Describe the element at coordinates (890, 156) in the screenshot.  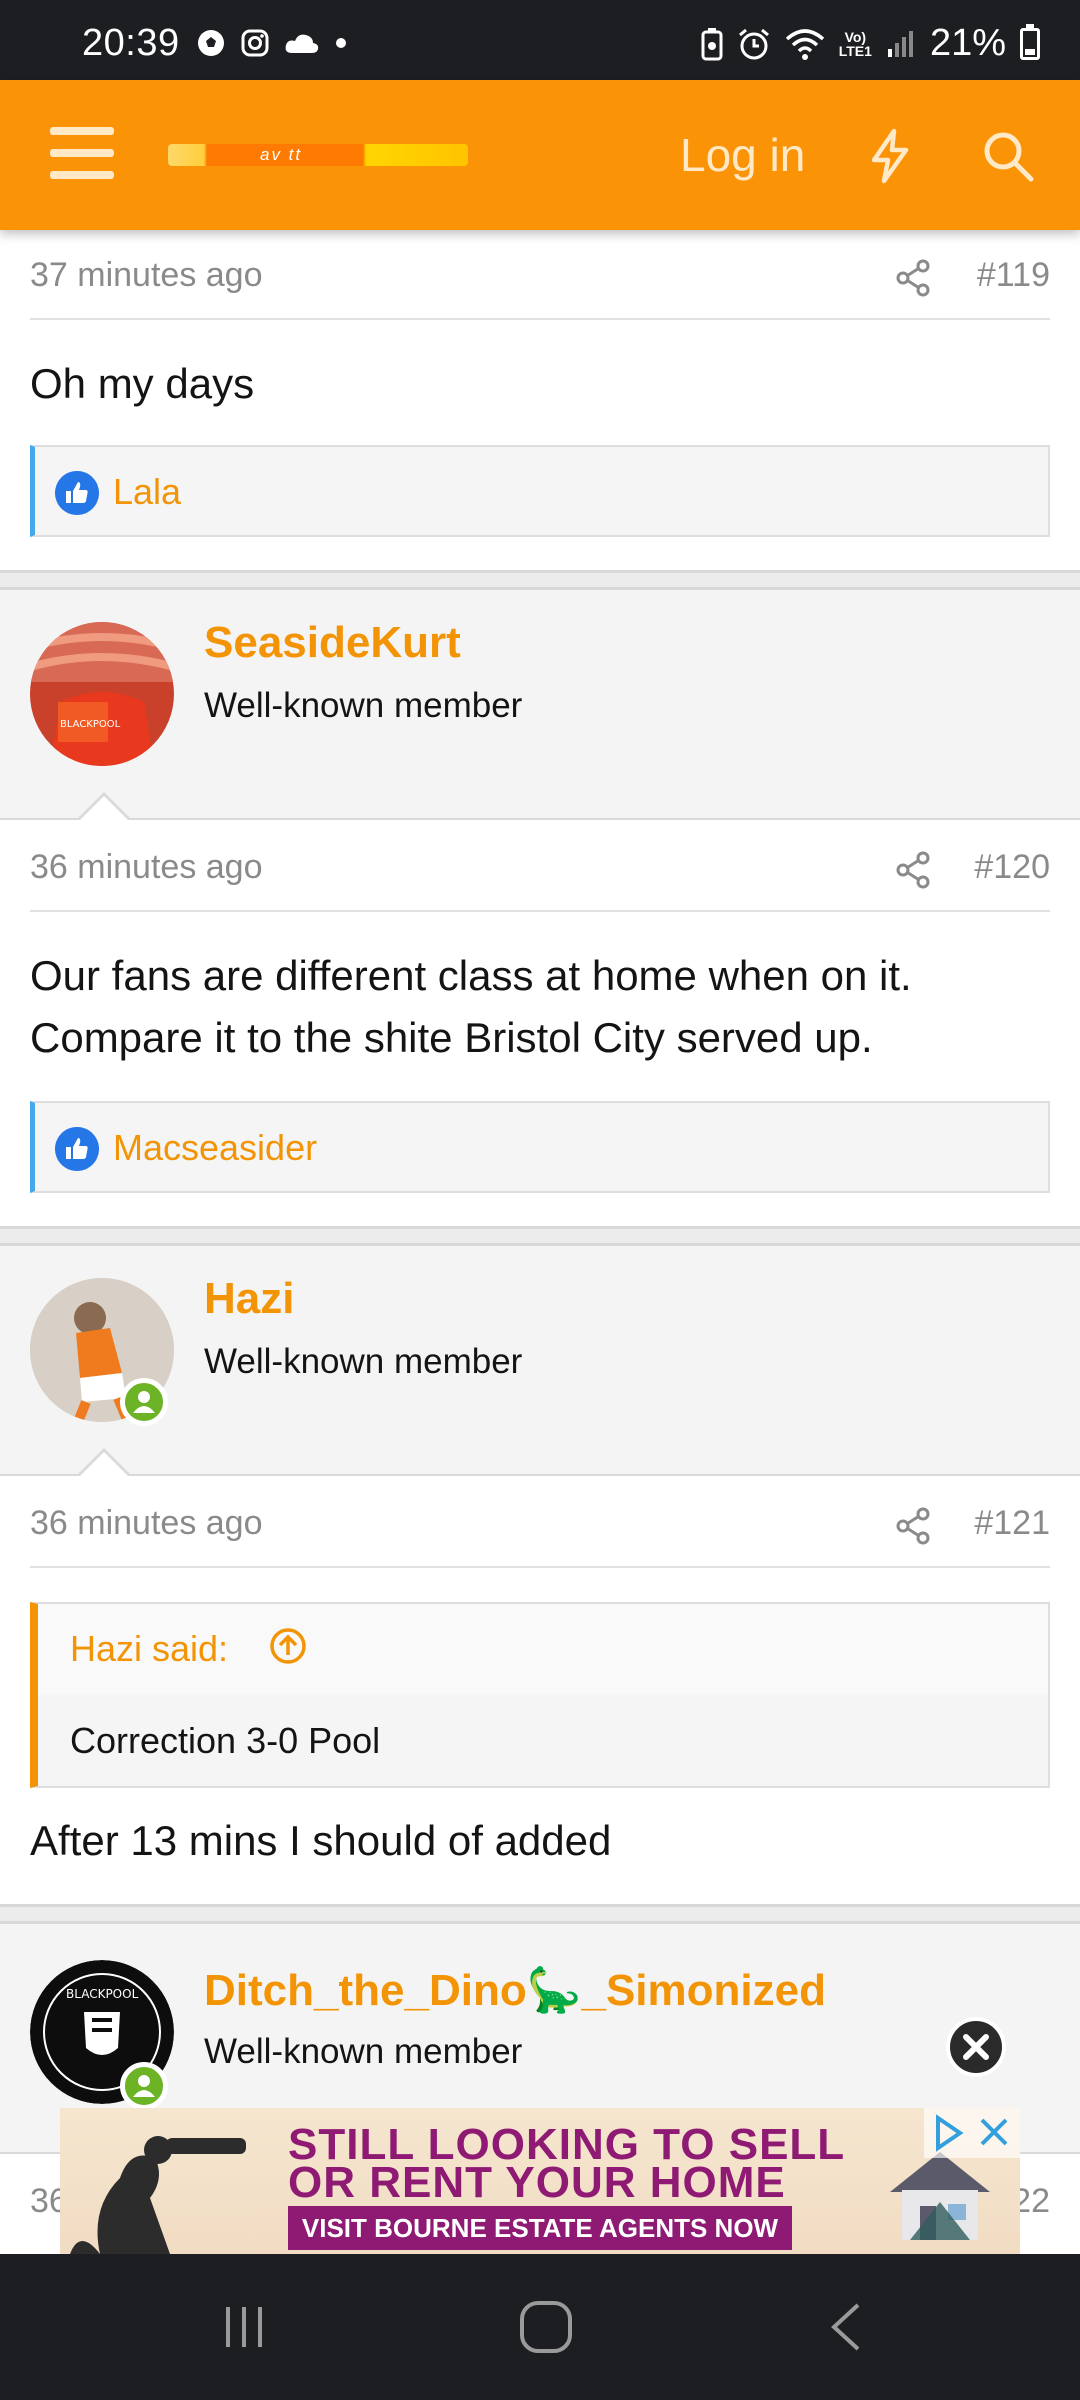
I see `bolt-icon` at that location.